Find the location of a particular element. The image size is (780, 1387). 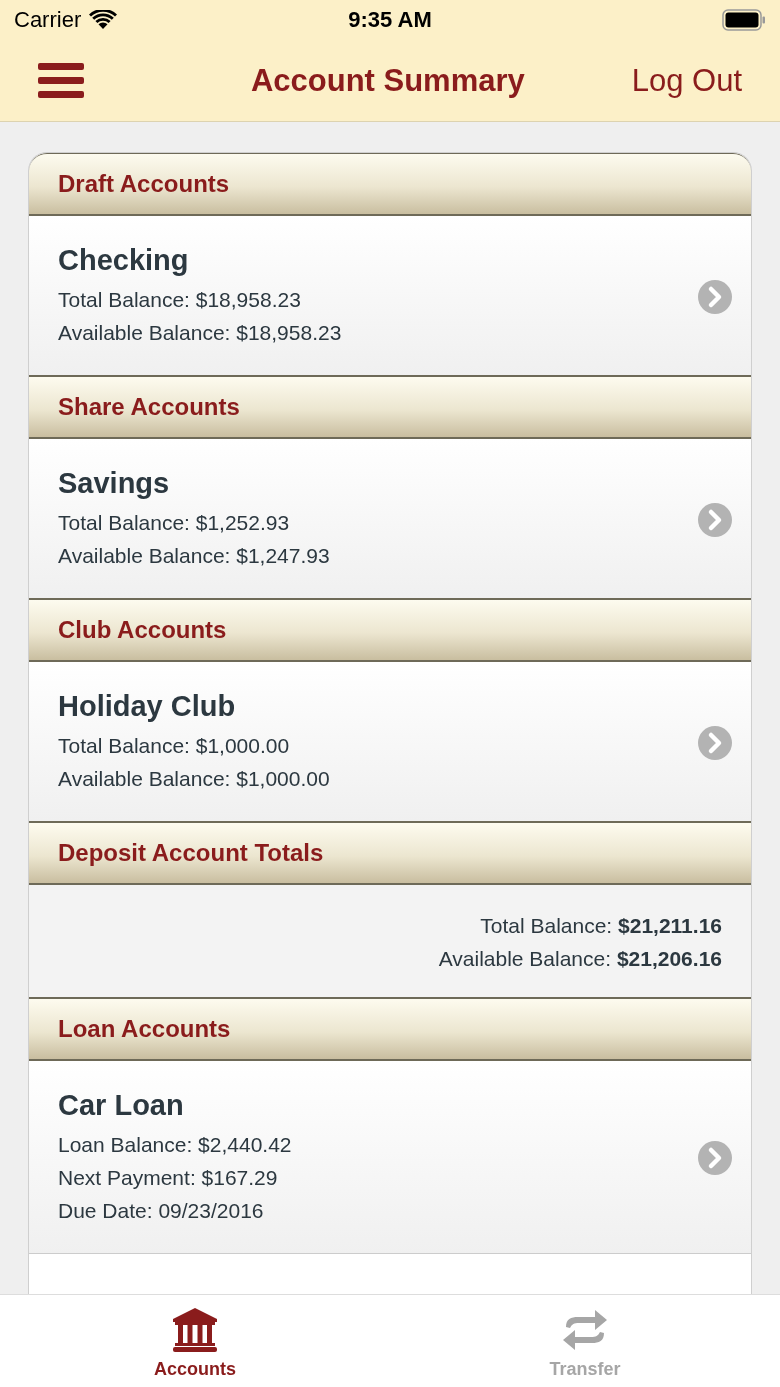

section-title: Loan Accounts is located at coordinates (144, 1029).